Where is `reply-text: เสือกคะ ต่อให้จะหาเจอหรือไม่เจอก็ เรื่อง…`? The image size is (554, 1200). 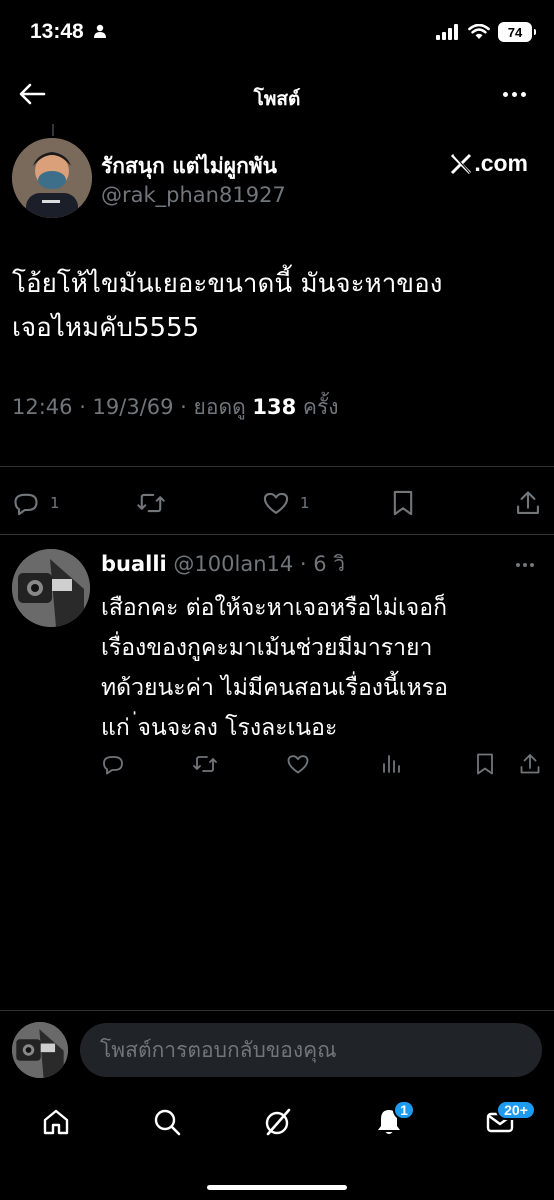
reply-text: เสือกคะ ต่อให้จะหาเจอหรือไม่เจอก็ เรื่อง… is located at coordinates (274, 668).